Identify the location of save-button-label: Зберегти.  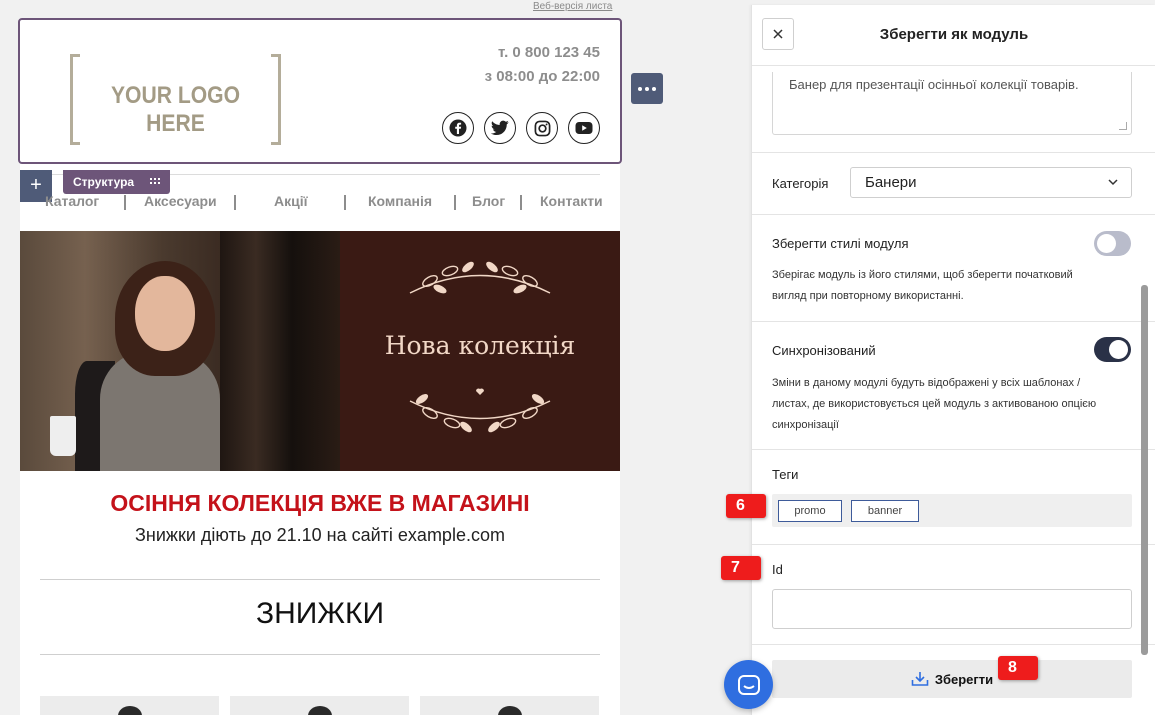
(964, 679).